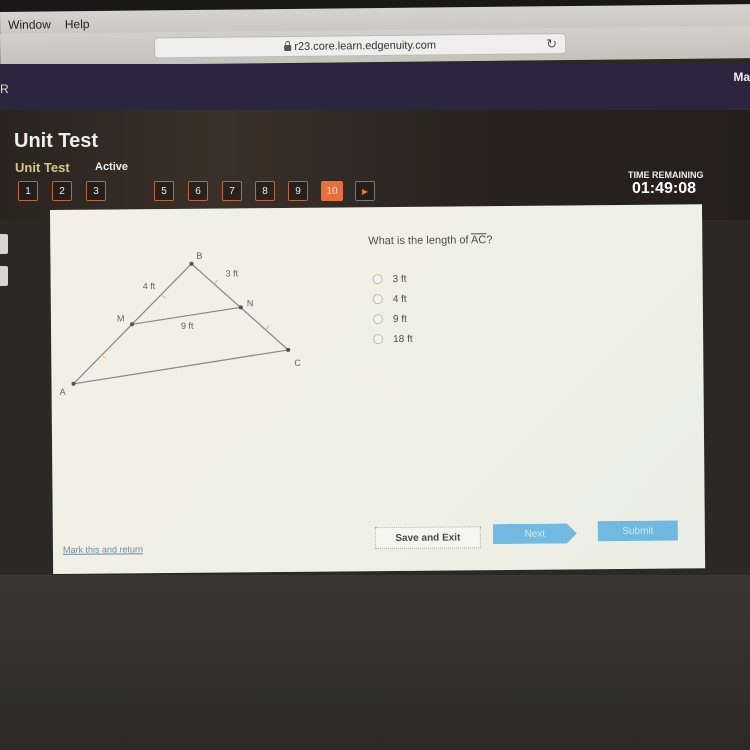 The width and height of the screenshot is (750, 750). Describe the element at coordinates (232, 191) in the screenshot. I see `question-button-7: 7` at that location.